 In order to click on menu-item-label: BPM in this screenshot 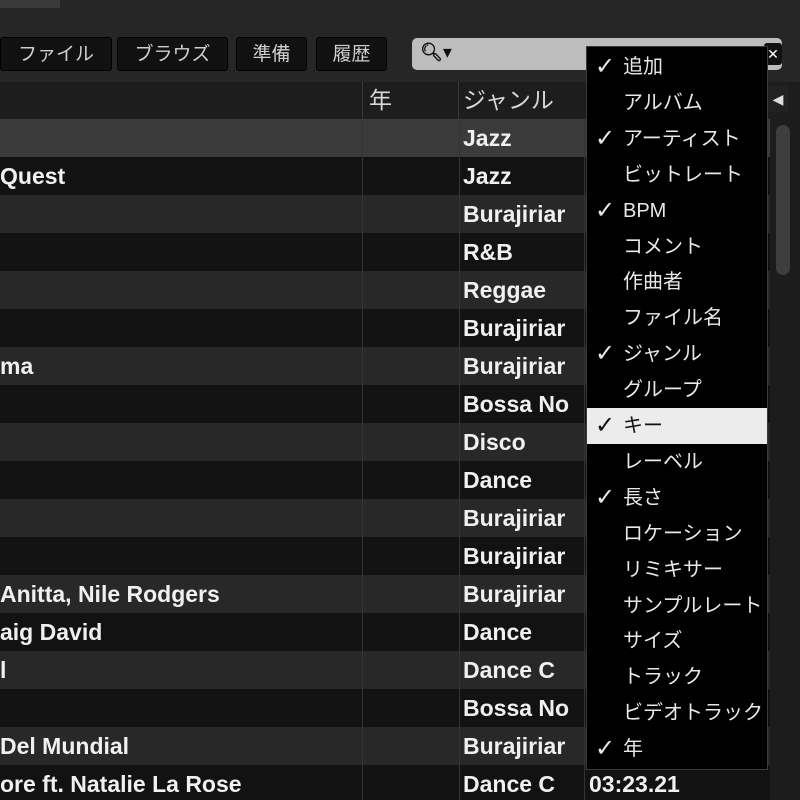, I will do `click(645, 210)`.